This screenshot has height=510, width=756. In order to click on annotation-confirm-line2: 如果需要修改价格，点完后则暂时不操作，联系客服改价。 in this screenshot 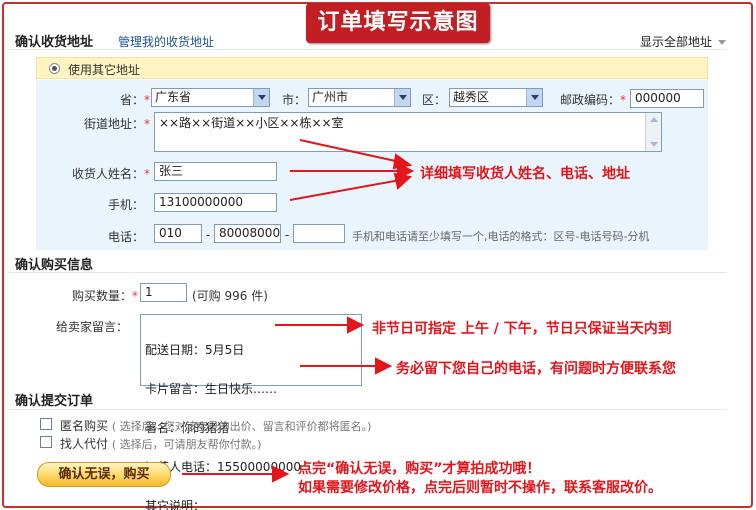, I will do `click(480, 488)`.